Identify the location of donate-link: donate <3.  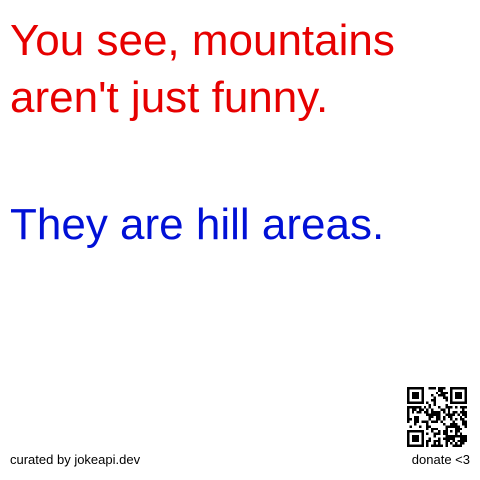
(441, 460).